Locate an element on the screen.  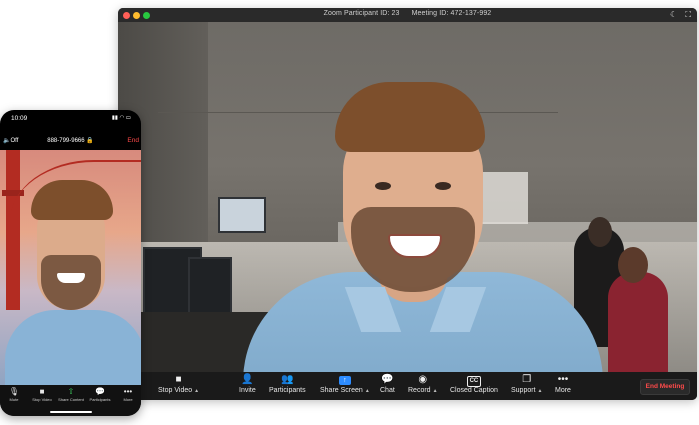
chat-button: 💬 Chat is located at coordinates (387, 384).